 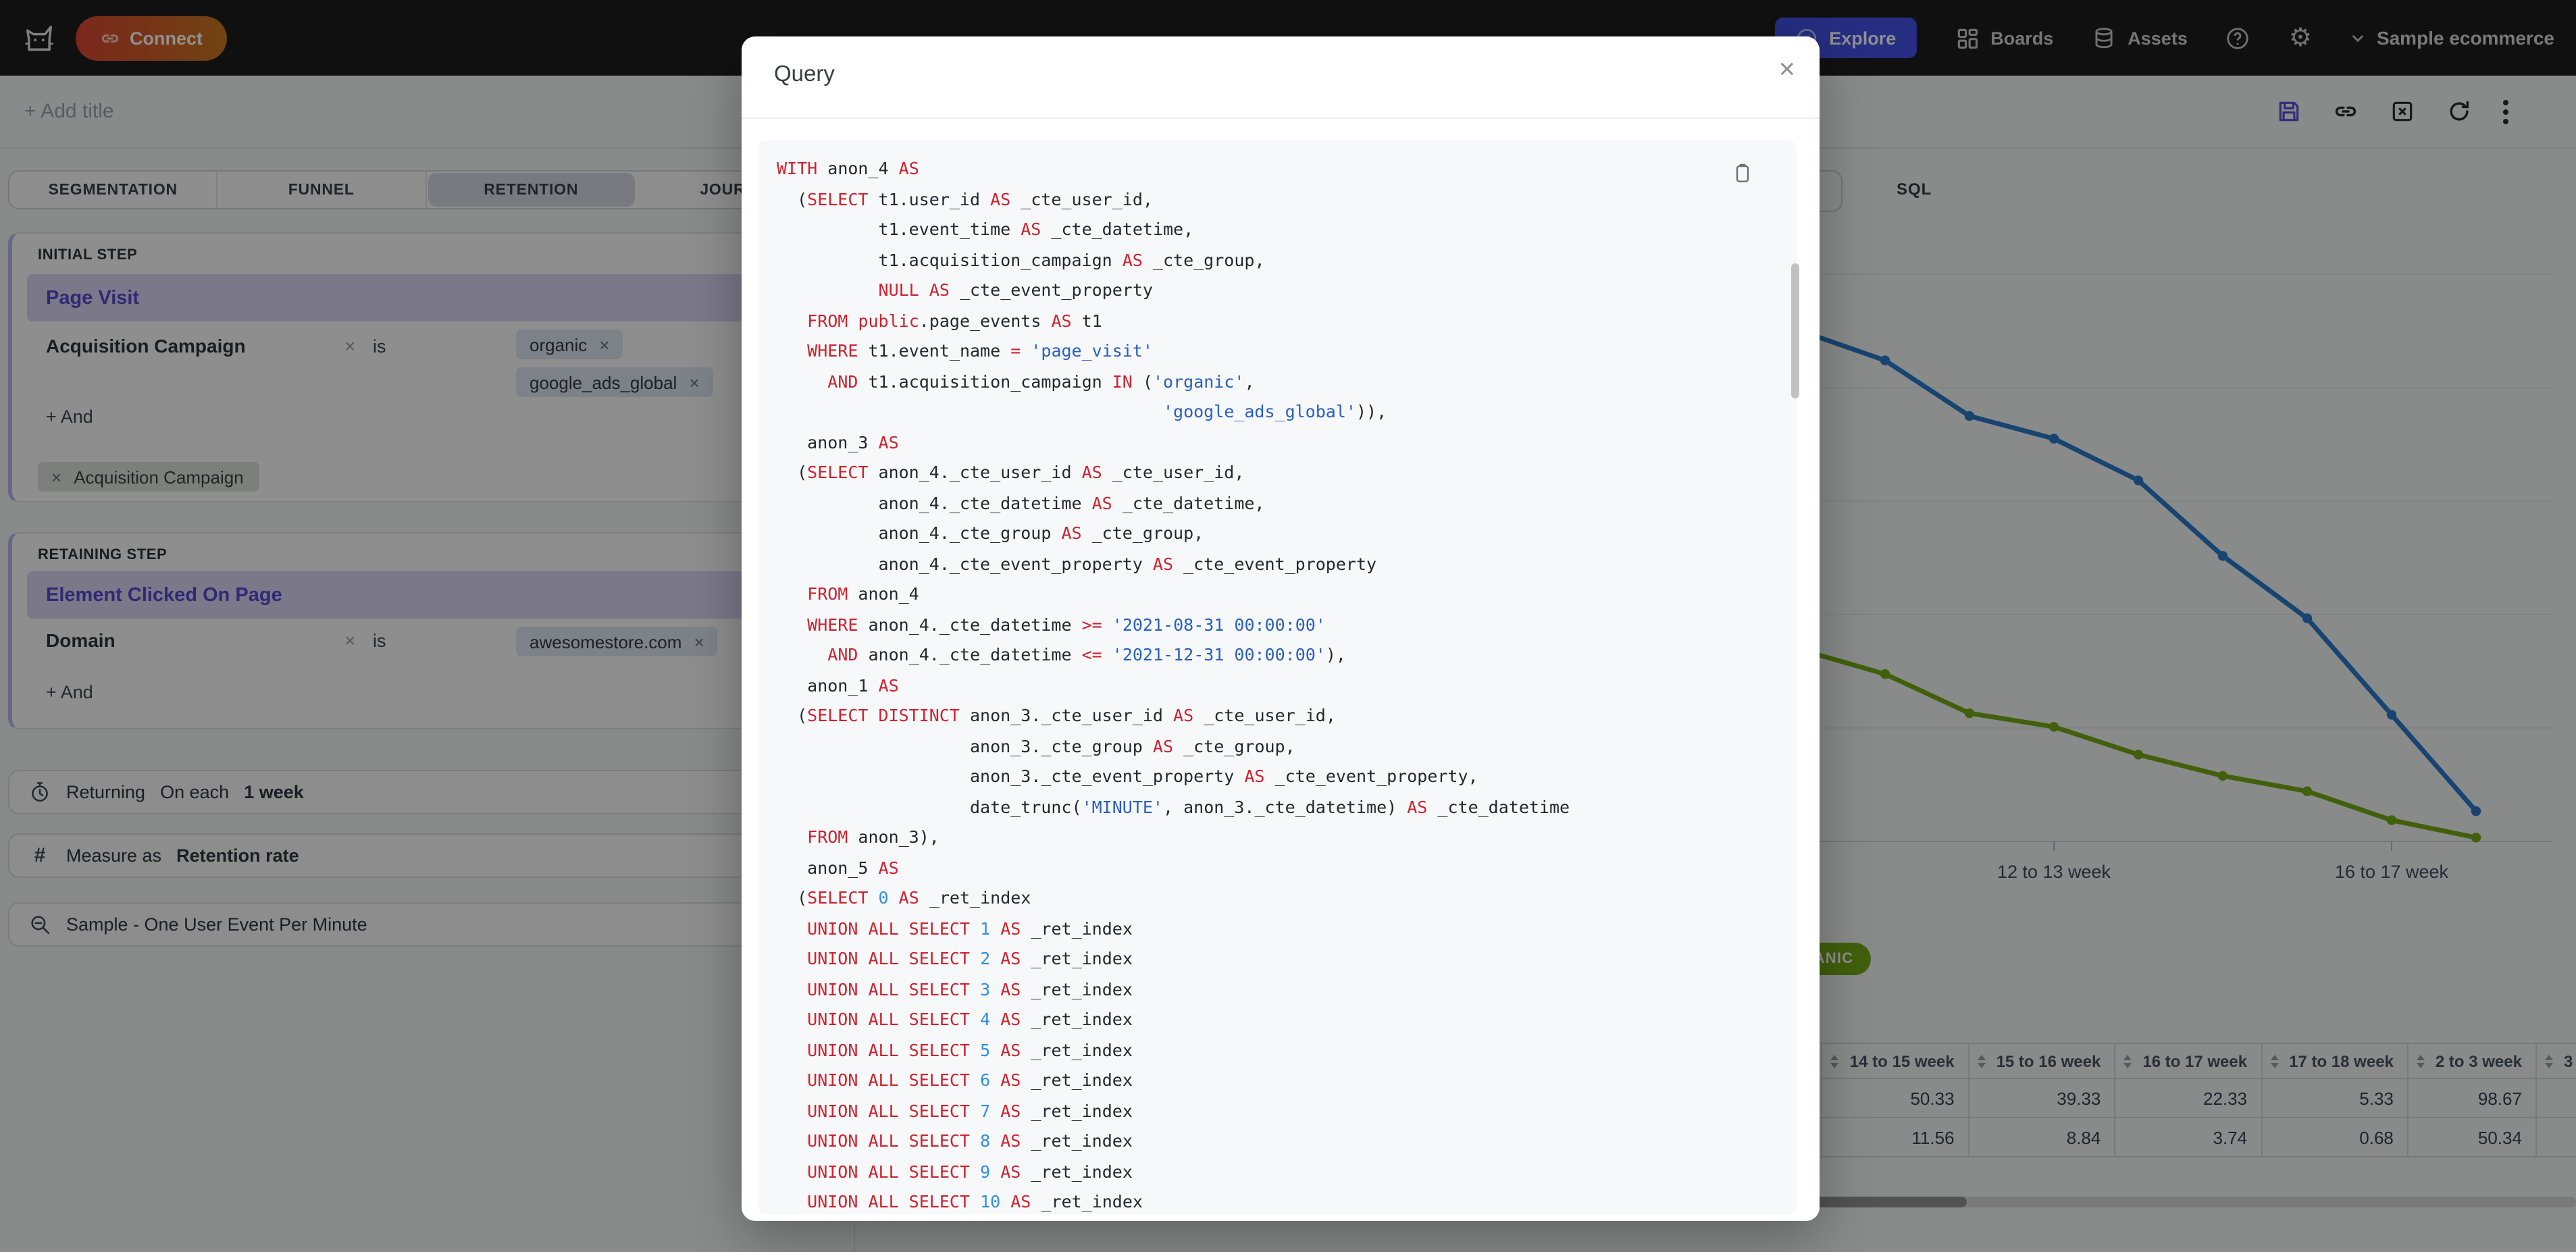 What do you see at coordinates (804, 74) in the screenshot?
I see `modal-title: Query` at bounding box center [804, 74].